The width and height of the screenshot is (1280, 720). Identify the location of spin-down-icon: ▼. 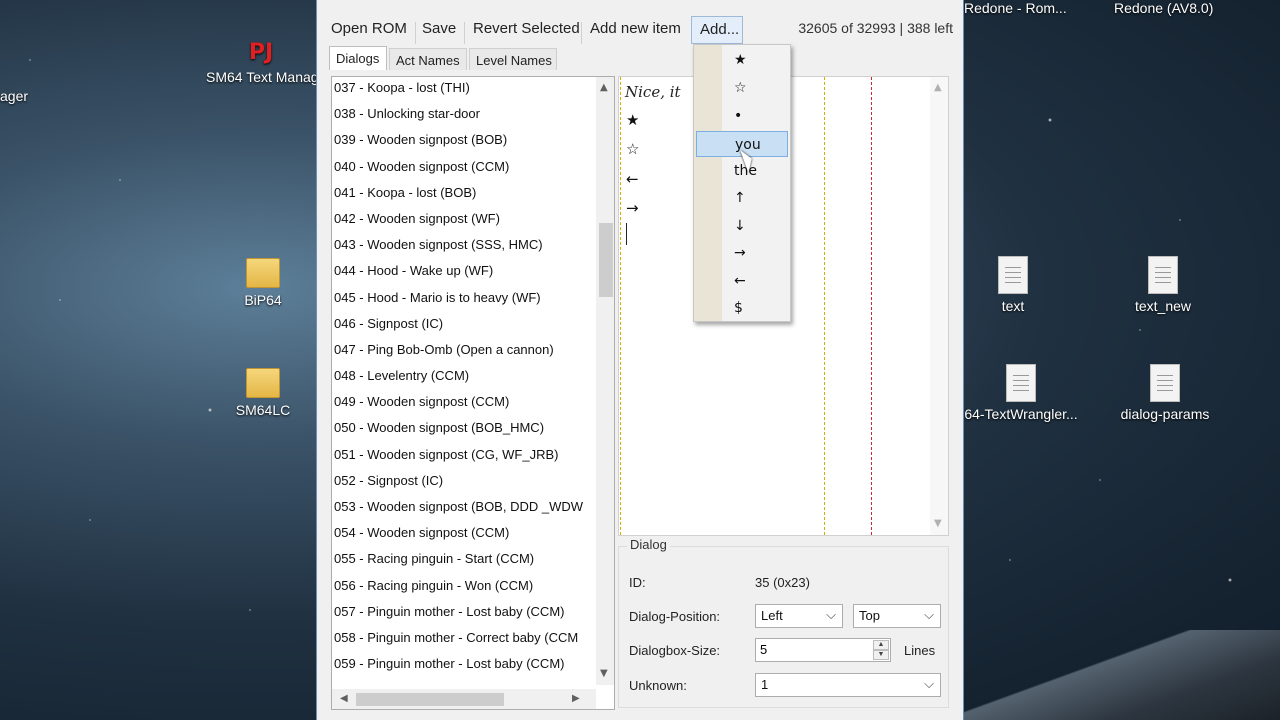
(881, 655).